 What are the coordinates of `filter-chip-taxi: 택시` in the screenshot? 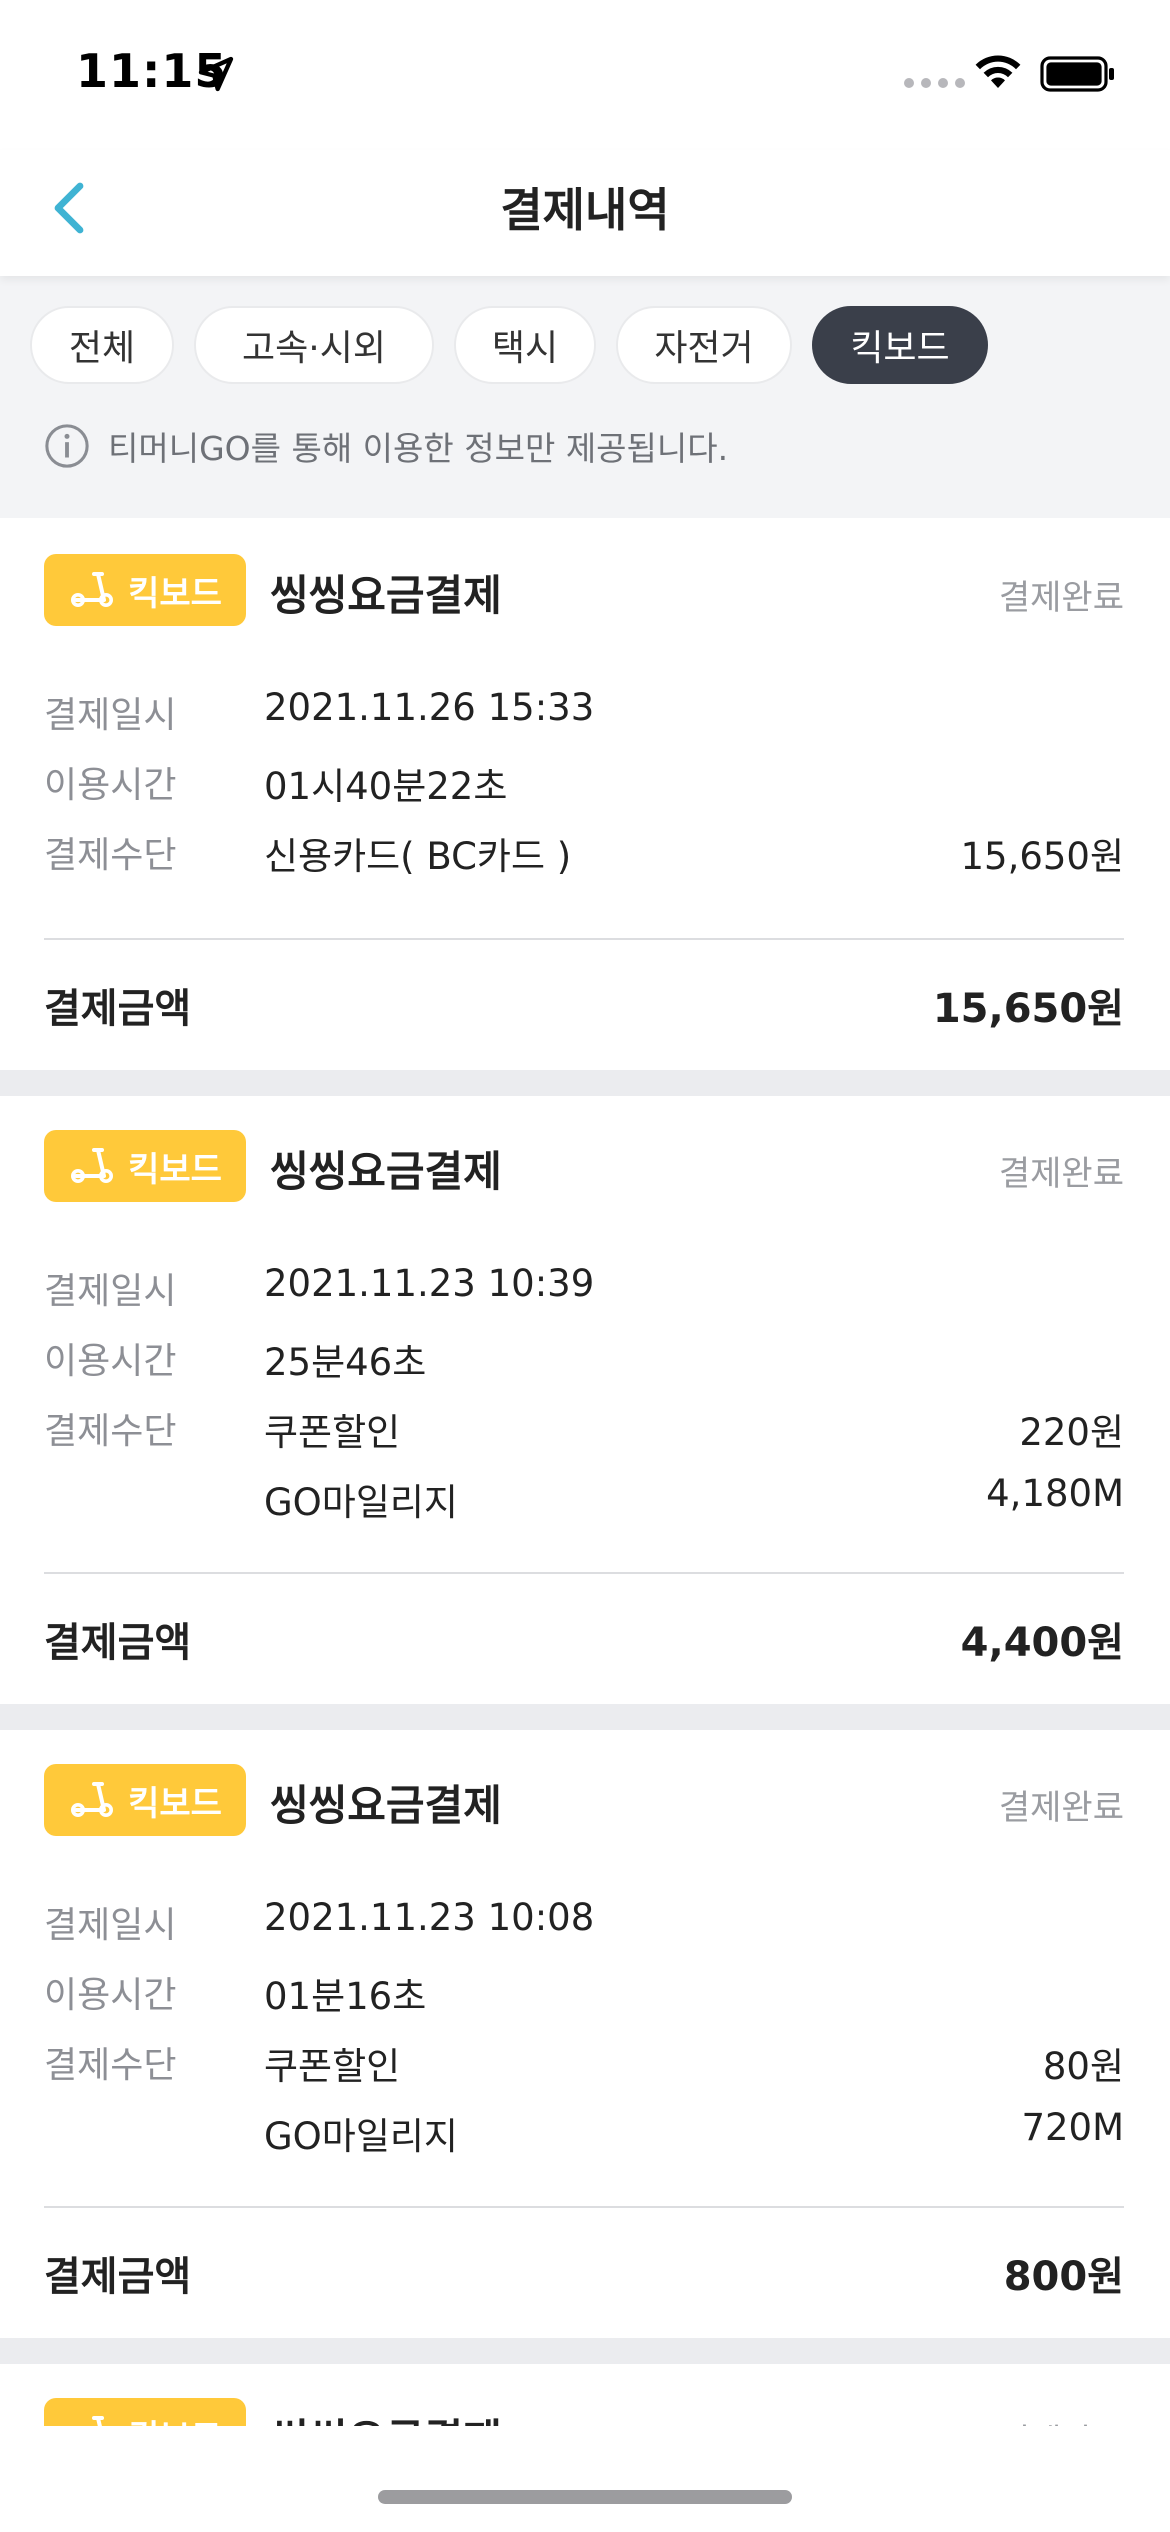 It's located at (525, 345).